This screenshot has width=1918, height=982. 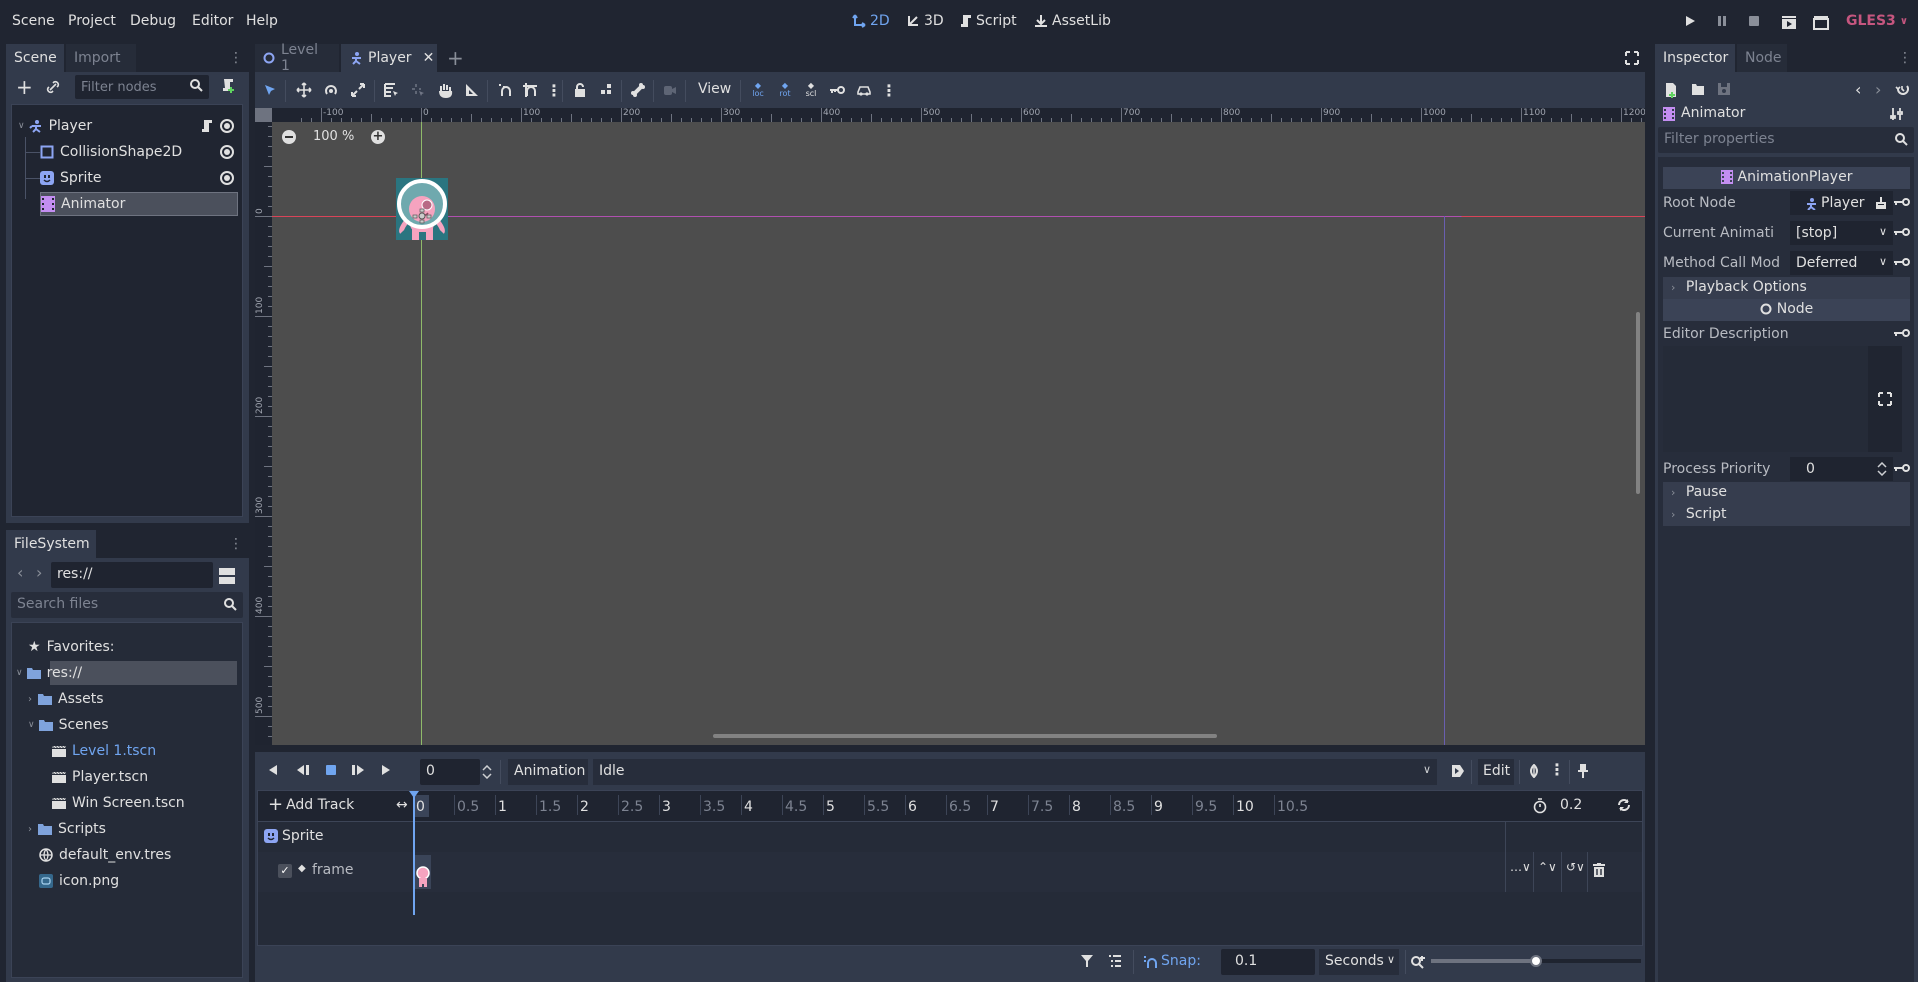 What do you see at coordinates (389, 58) in the screenshot?
I see `tab-player: Player ✕` at bounding box center [389, 58].